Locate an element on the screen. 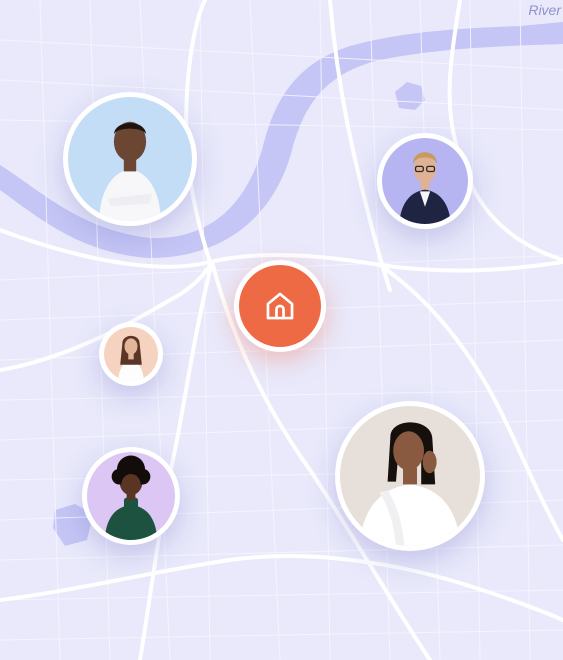  woman-white-top-photo is located at coordinates (131, 354).